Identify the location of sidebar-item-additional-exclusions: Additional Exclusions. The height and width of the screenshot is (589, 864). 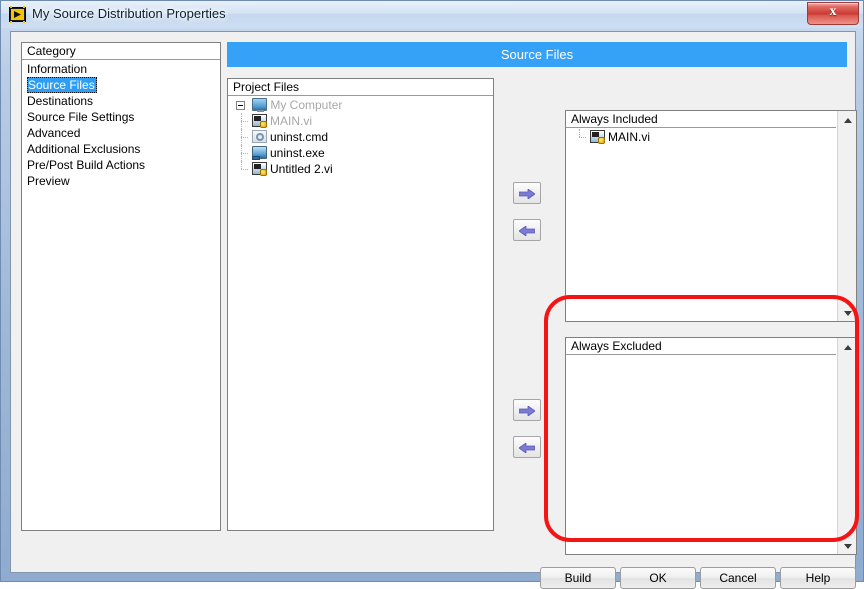
(121, 149).